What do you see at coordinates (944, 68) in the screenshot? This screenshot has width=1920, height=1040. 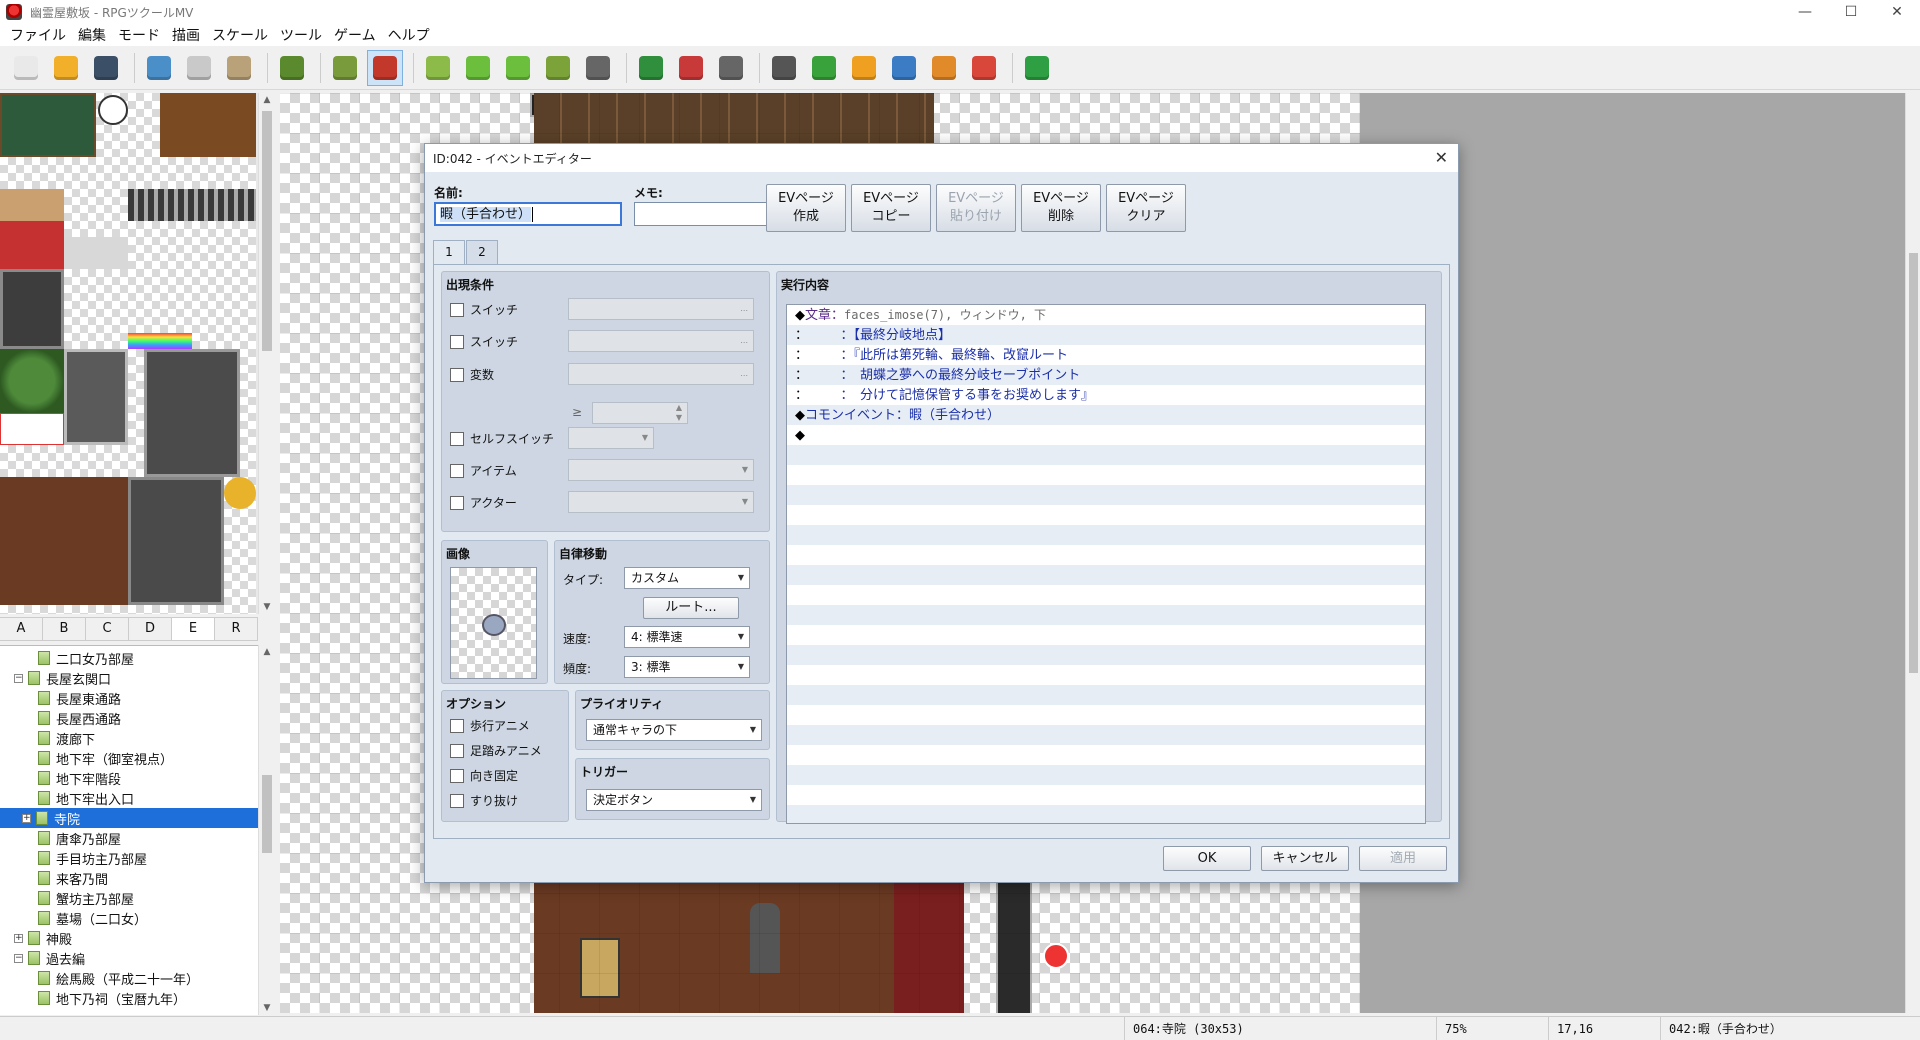 I see `resource-manager-button` at bounding box center [944, 68].